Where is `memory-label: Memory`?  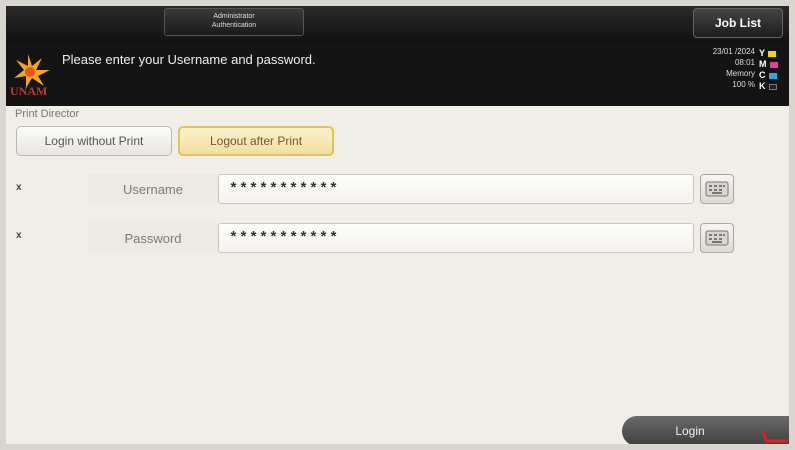 memory-label: Memory is located at coordinates (740, 73).